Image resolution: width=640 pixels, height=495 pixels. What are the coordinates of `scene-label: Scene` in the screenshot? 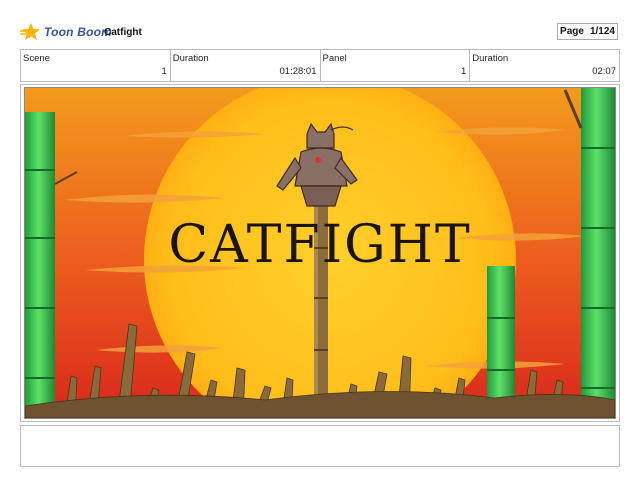 It's located at (36, 58).